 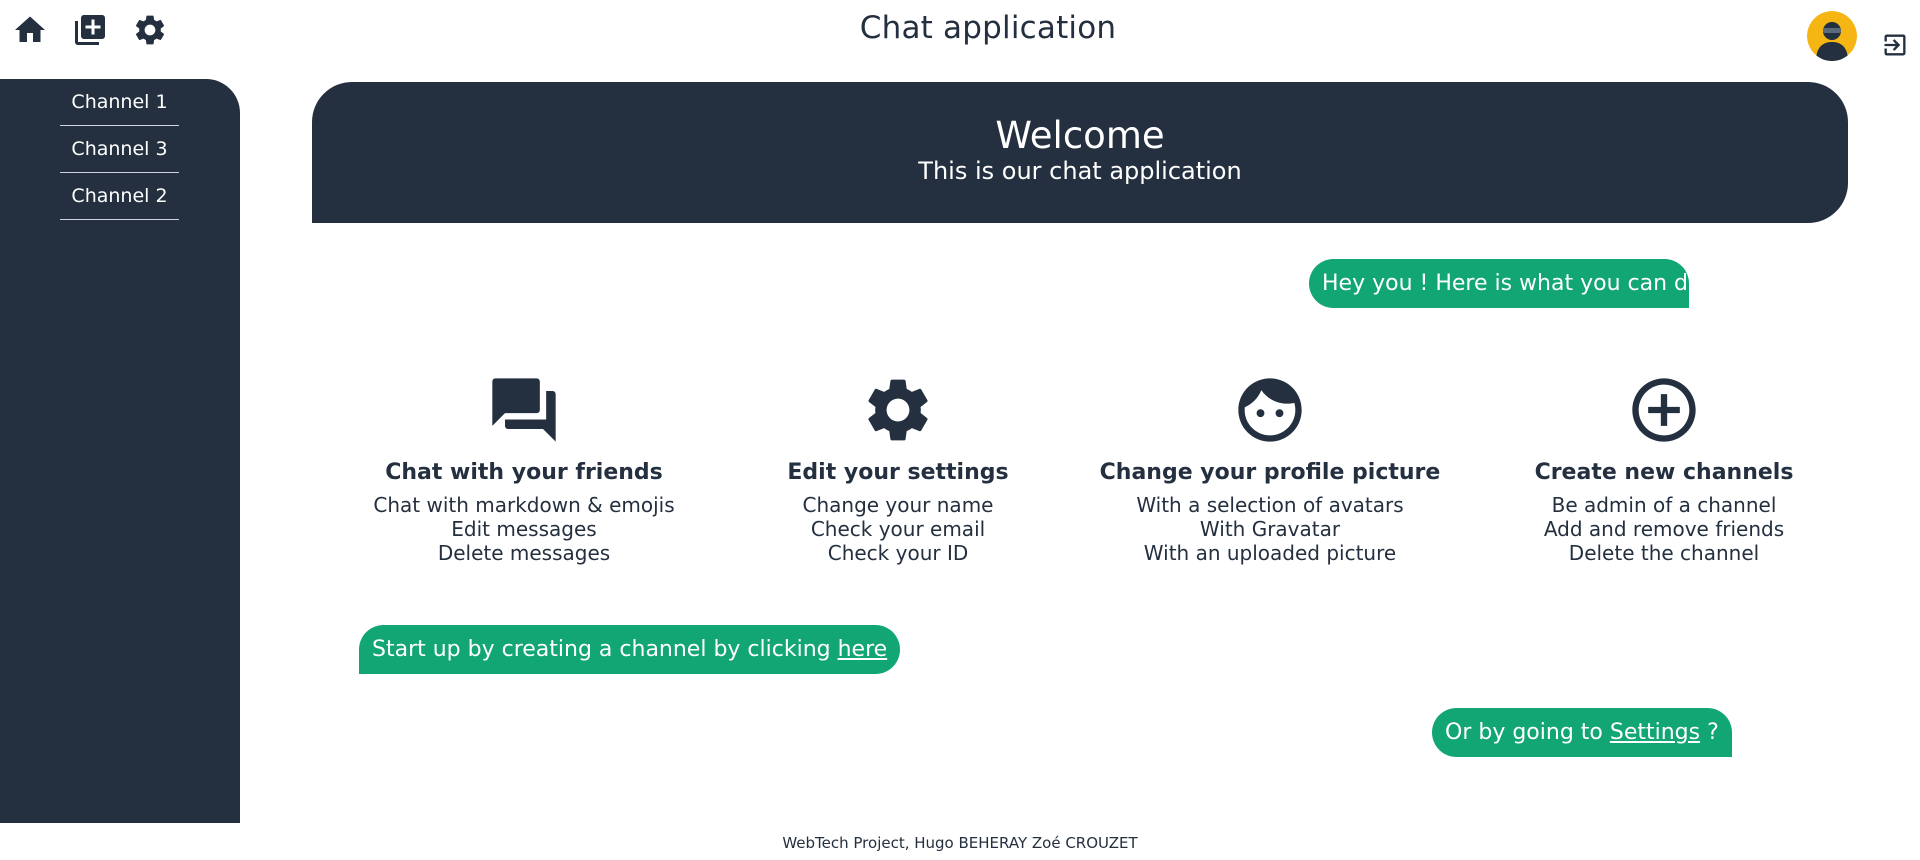 I want to click on add-circle-icon, so click(x=1664, y=410).